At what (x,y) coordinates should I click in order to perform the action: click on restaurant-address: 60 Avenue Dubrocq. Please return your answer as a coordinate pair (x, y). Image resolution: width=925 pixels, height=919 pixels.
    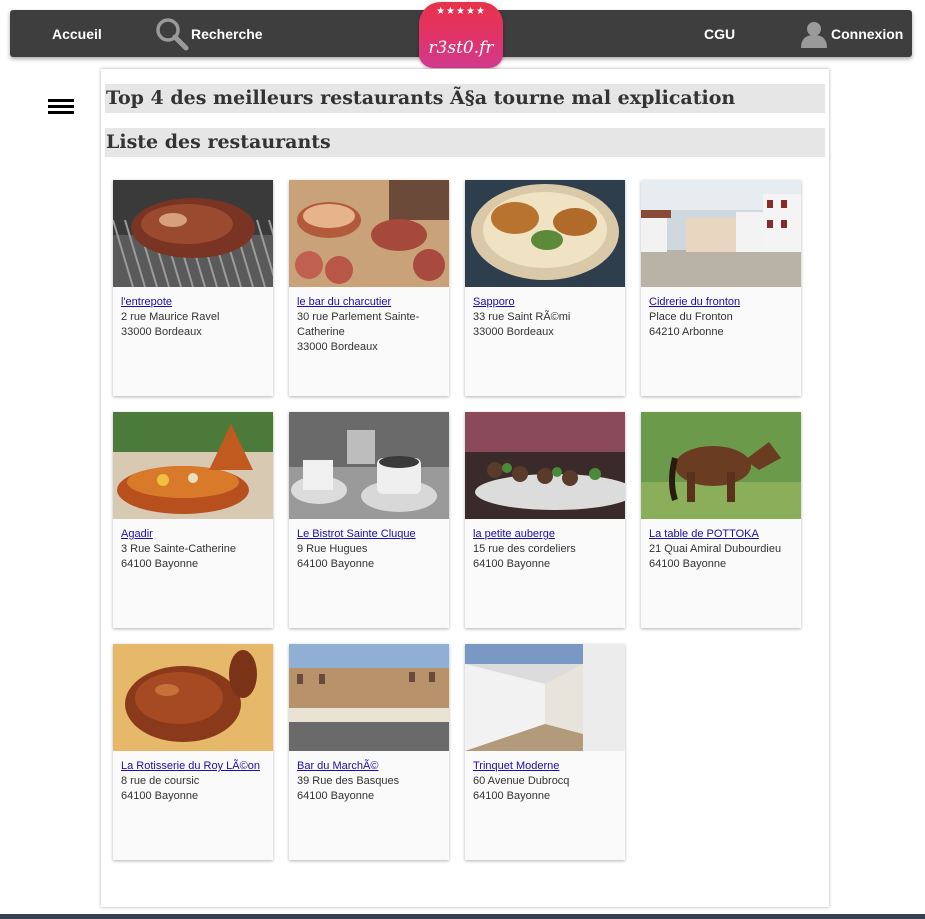
    Looking at the image, I should click on (521, 781).